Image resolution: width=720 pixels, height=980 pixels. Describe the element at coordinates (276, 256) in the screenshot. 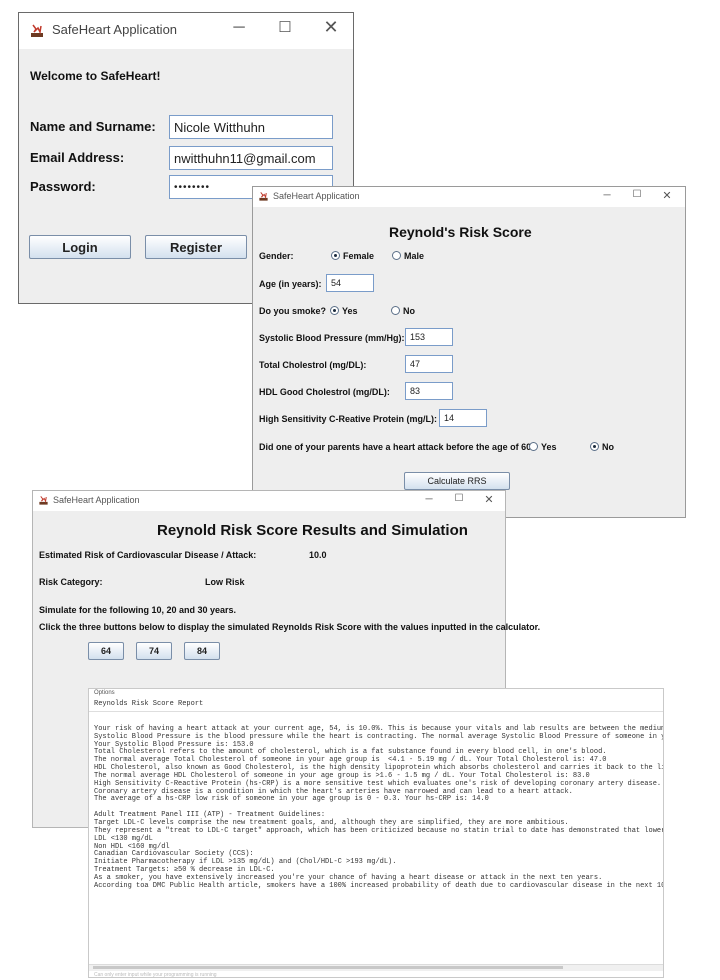

I see `gender-label: Gender:` at that location.